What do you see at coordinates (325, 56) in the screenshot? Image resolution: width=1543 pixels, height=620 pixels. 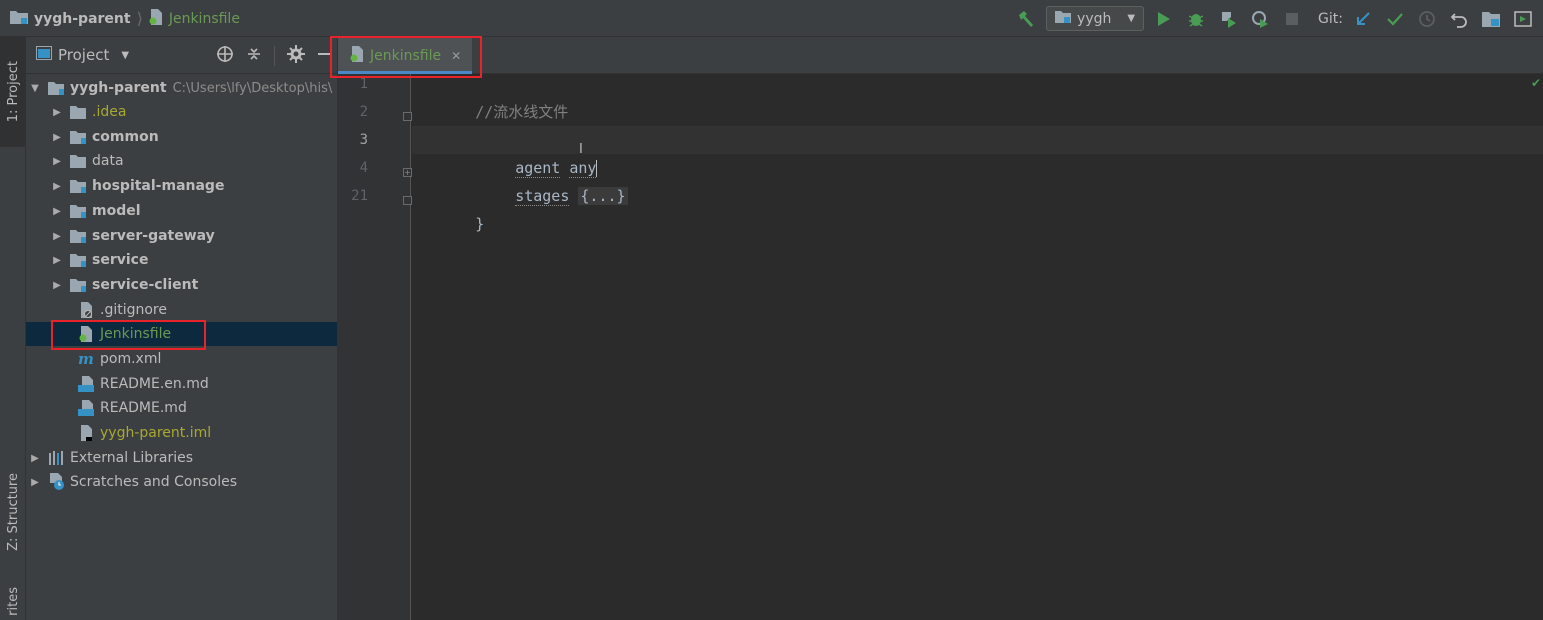 I see `hide-minimize-icon` at bounding box center [325, 56].